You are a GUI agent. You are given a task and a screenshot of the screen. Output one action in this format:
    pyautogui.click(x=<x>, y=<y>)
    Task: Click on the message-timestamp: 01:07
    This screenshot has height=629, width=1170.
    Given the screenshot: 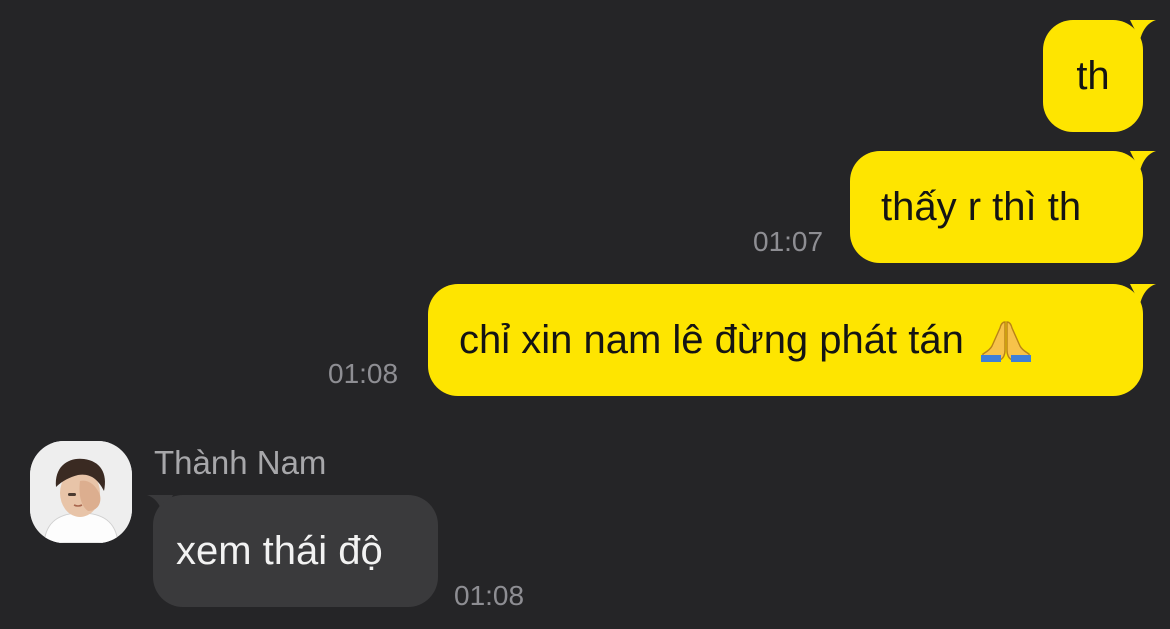 What is the action you would take?
    pyautogui.click(x=788, y=241)
    